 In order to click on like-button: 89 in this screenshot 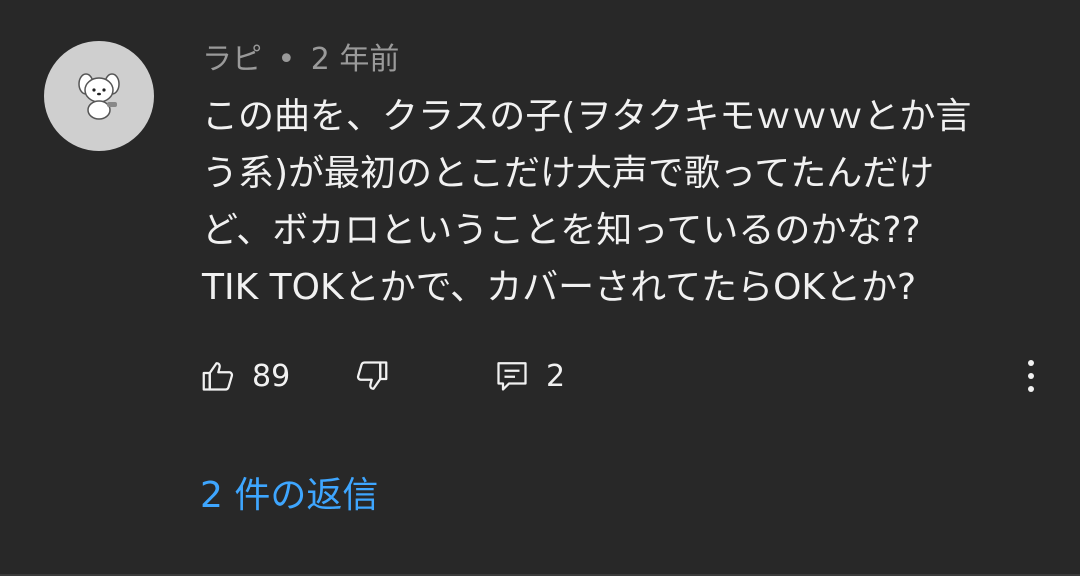, I will do `click(245, 376)`.